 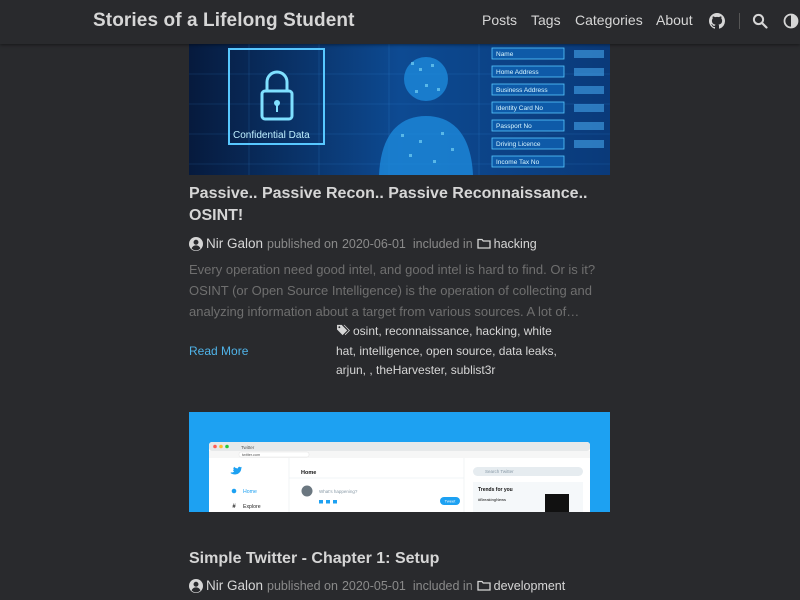 I want to click on twitter-menu-text: Explore, so click(x=252, y=507).